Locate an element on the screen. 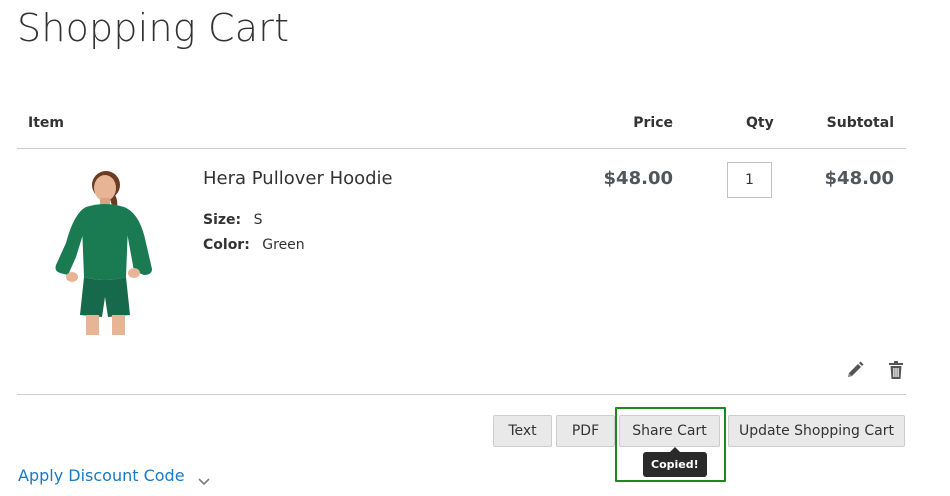  apply-discount-label: Apply Discount Code is located at coordinates (101, 475).